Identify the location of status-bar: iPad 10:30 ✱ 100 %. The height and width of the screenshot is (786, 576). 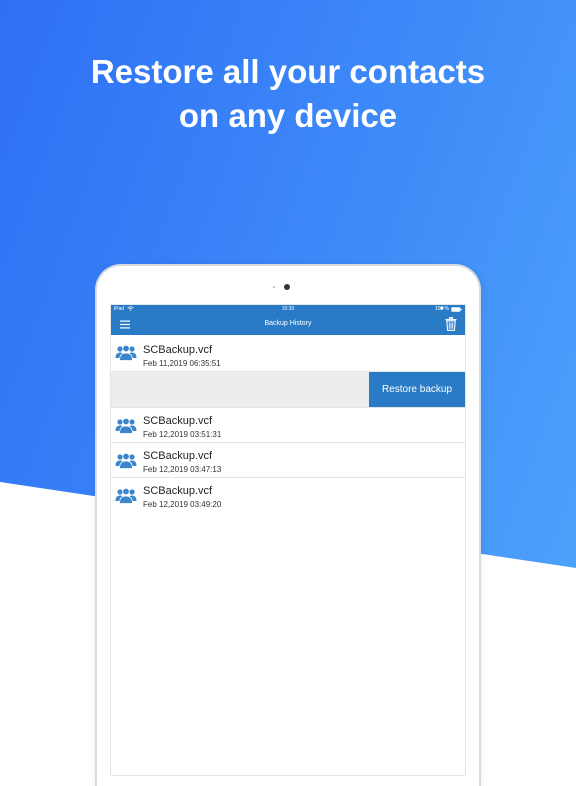
(288, 309).